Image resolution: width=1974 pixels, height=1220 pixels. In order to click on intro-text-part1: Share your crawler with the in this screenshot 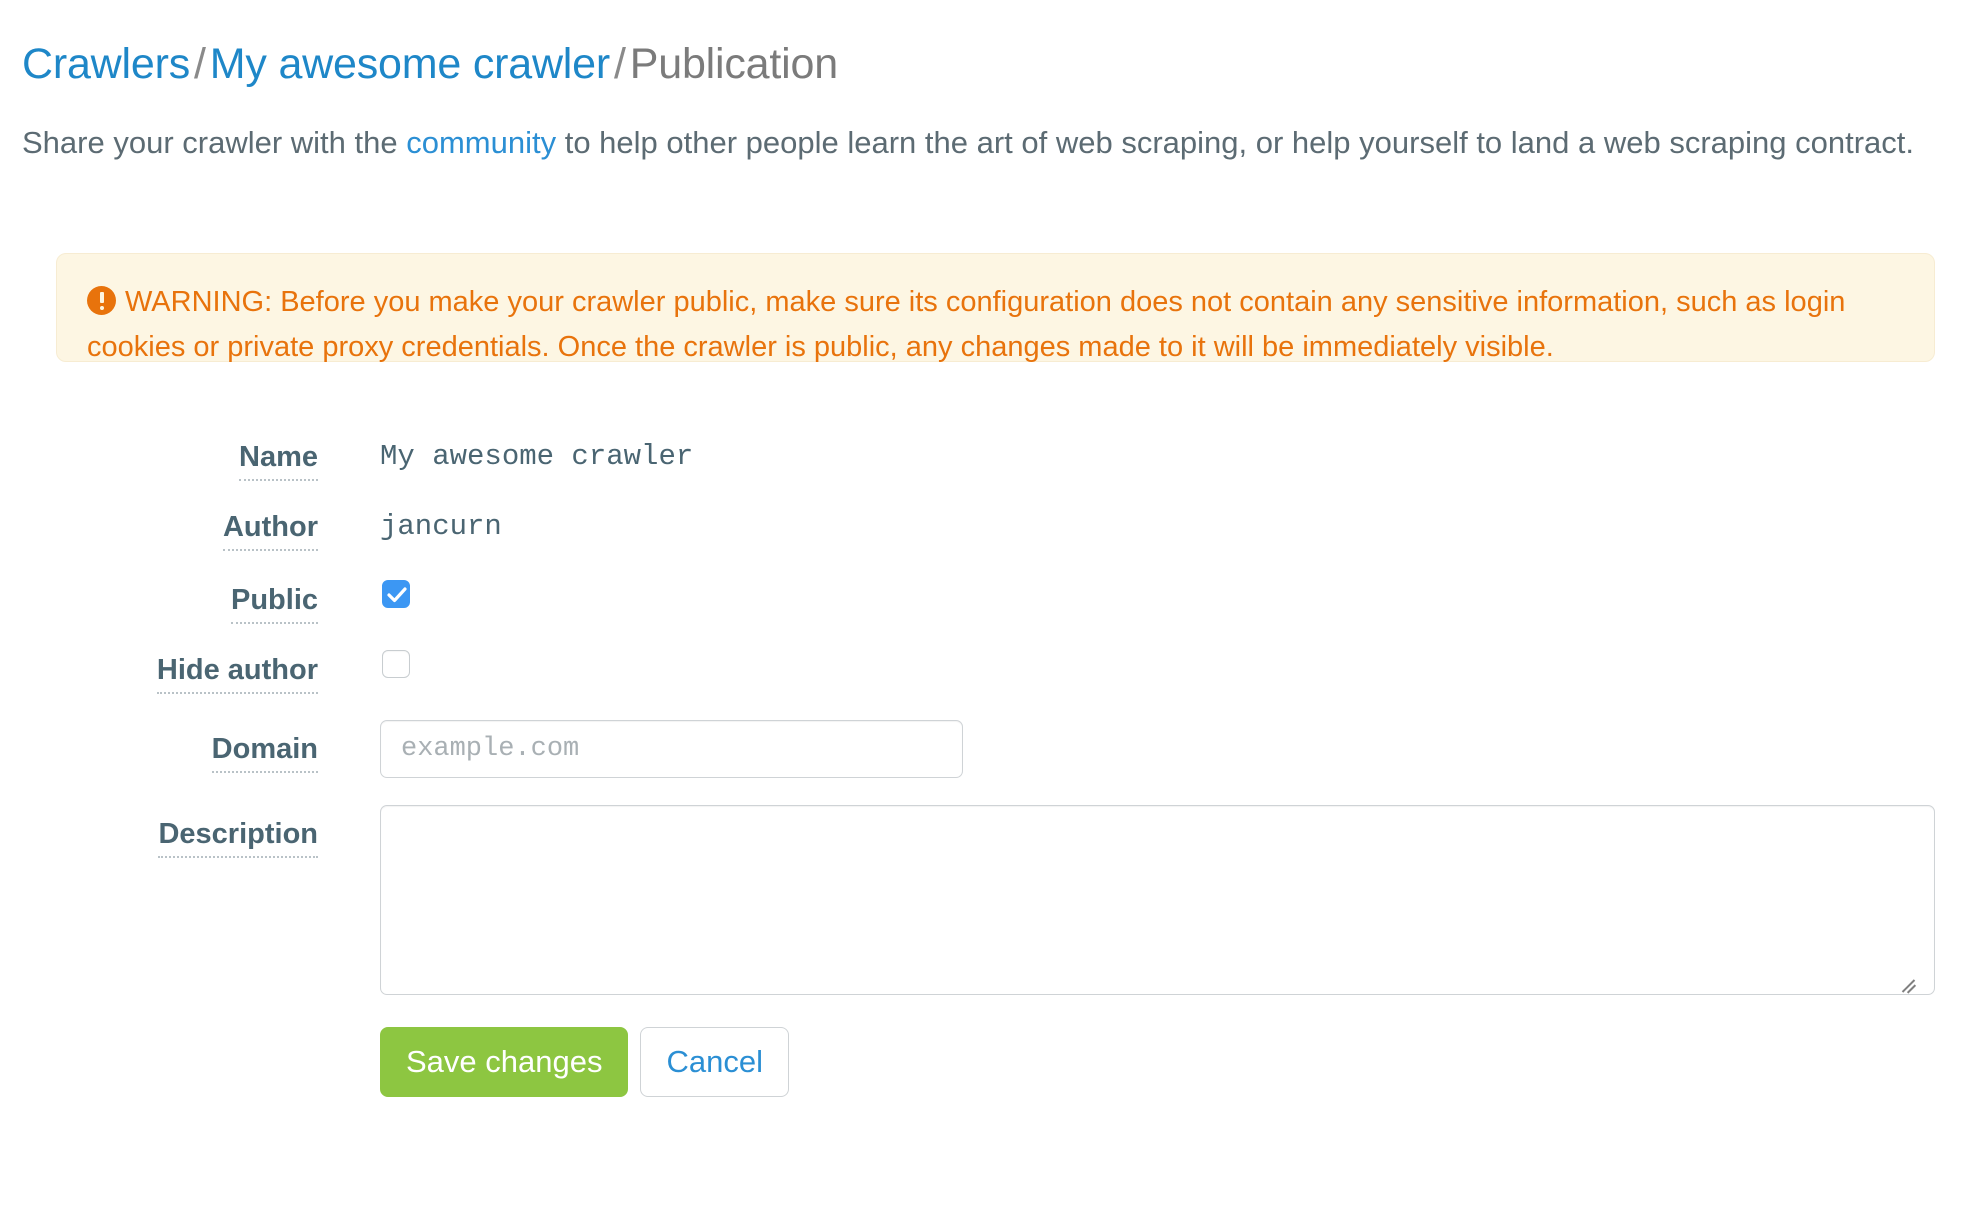, I will do `click(214, 142)`.